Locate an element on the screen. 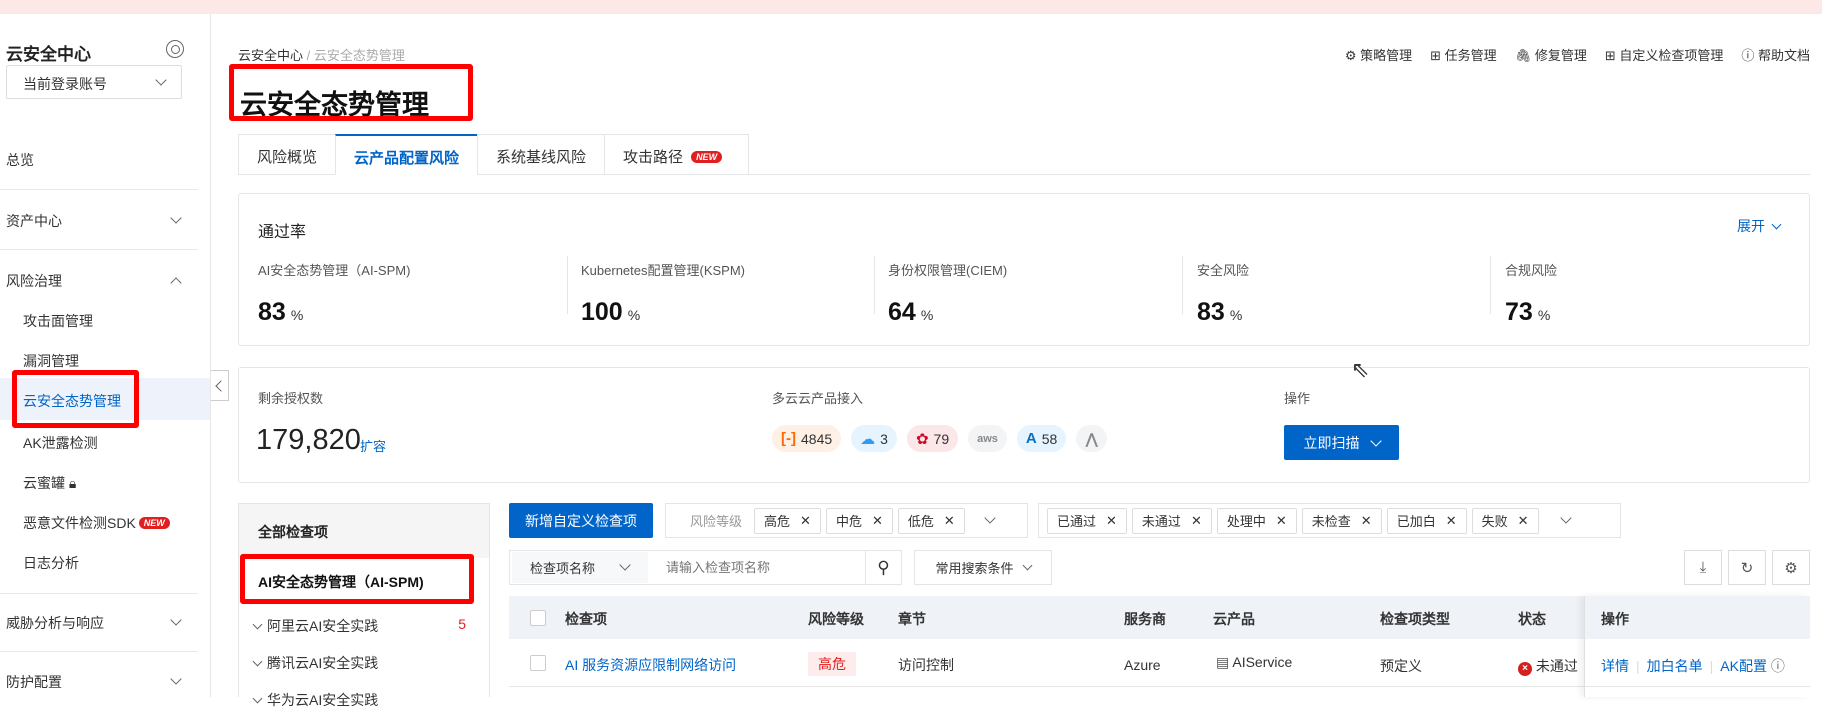 The image size is (1822, 710). sidebar-item-overview: 总览 is located at coordinates (105, 160).